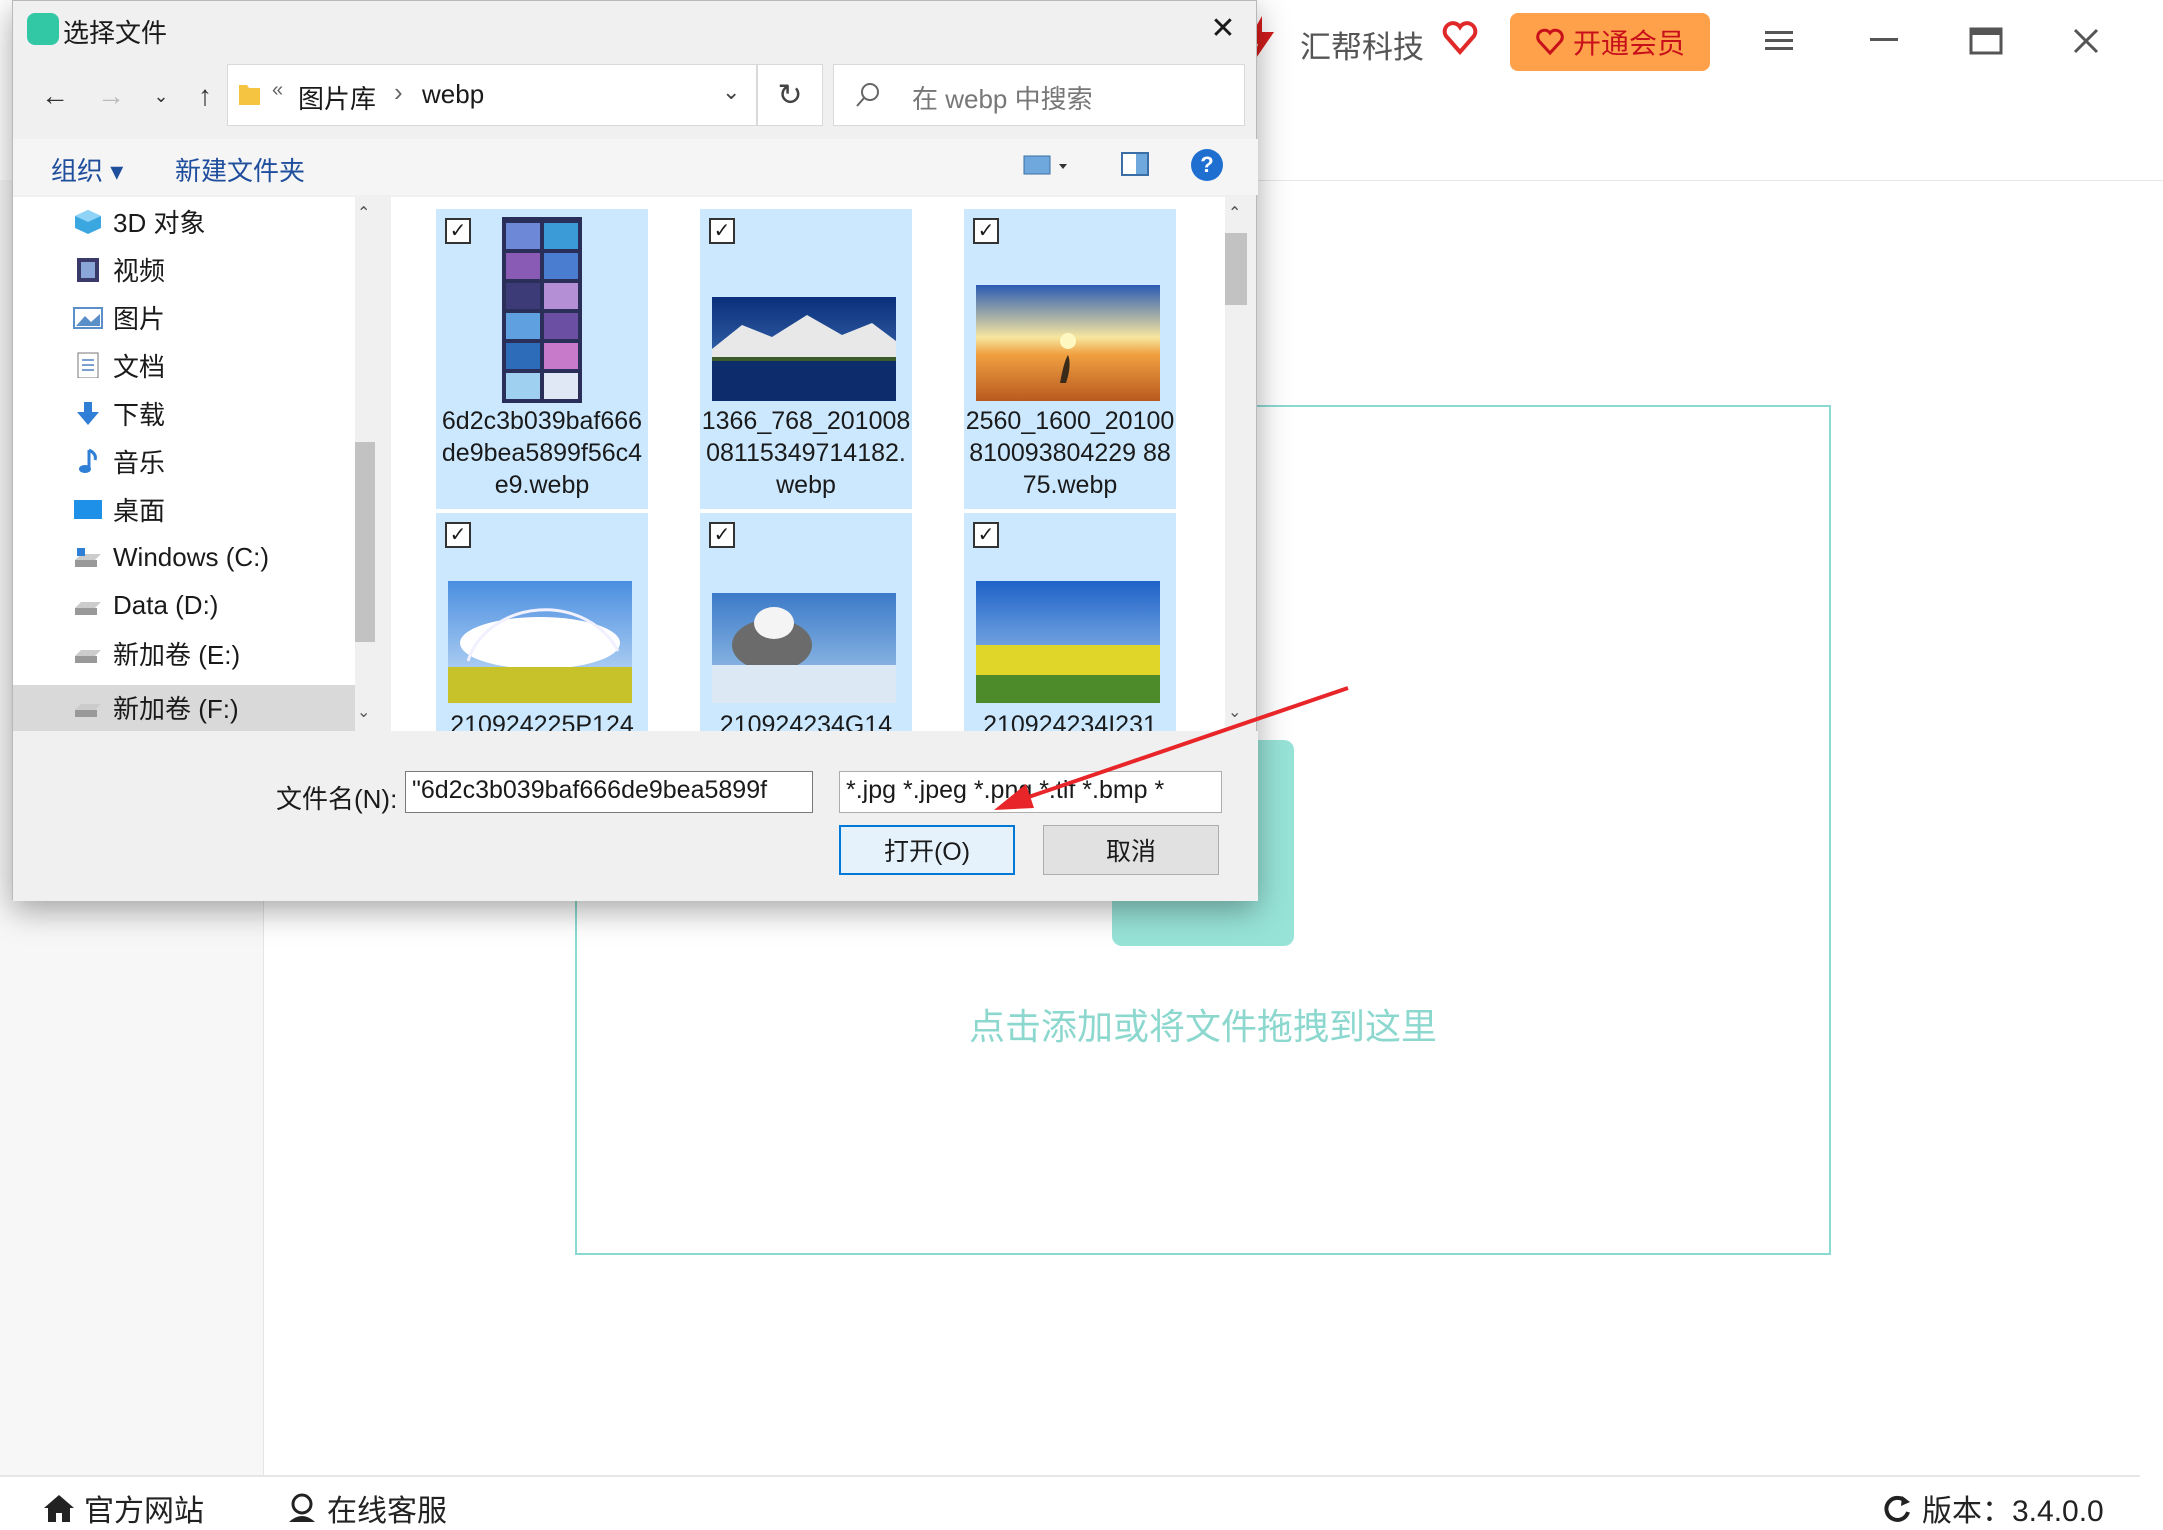  I want to click on address-bar: « 图片库 › webp ⌄, so click(492, 95).